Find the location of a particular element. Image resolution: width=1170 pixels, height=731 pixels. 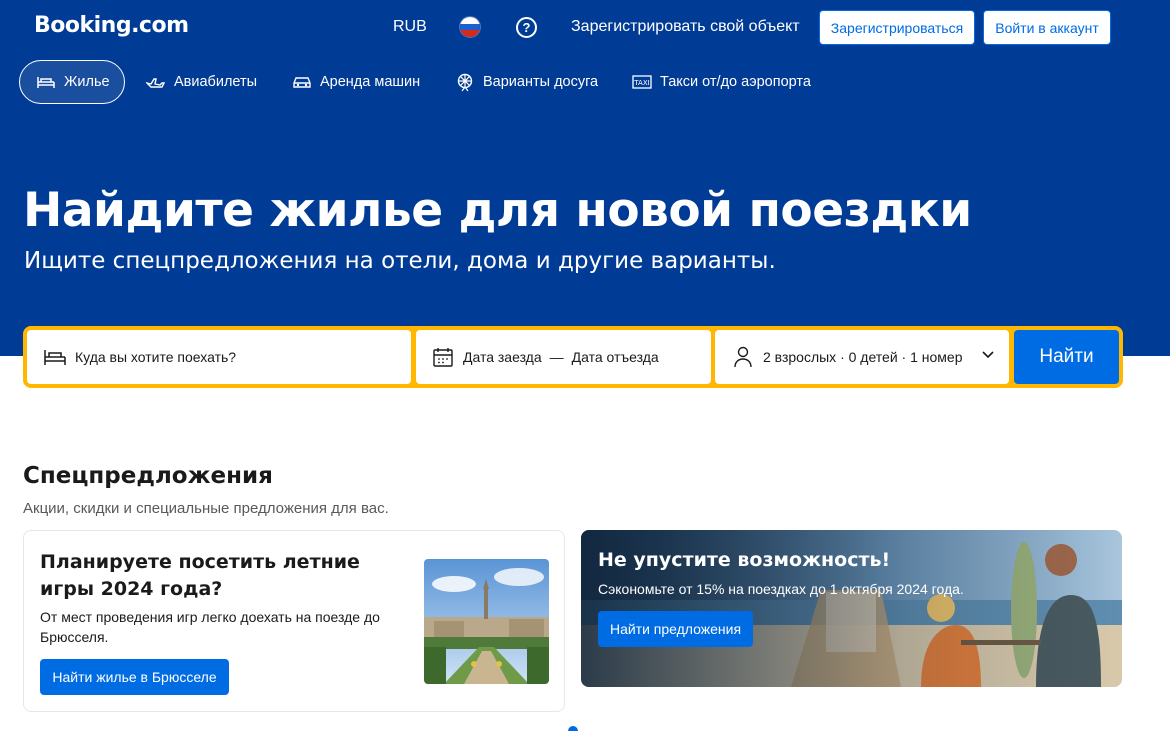

login-button: Войти в аккаунт is located at coordinates (1047, 27).